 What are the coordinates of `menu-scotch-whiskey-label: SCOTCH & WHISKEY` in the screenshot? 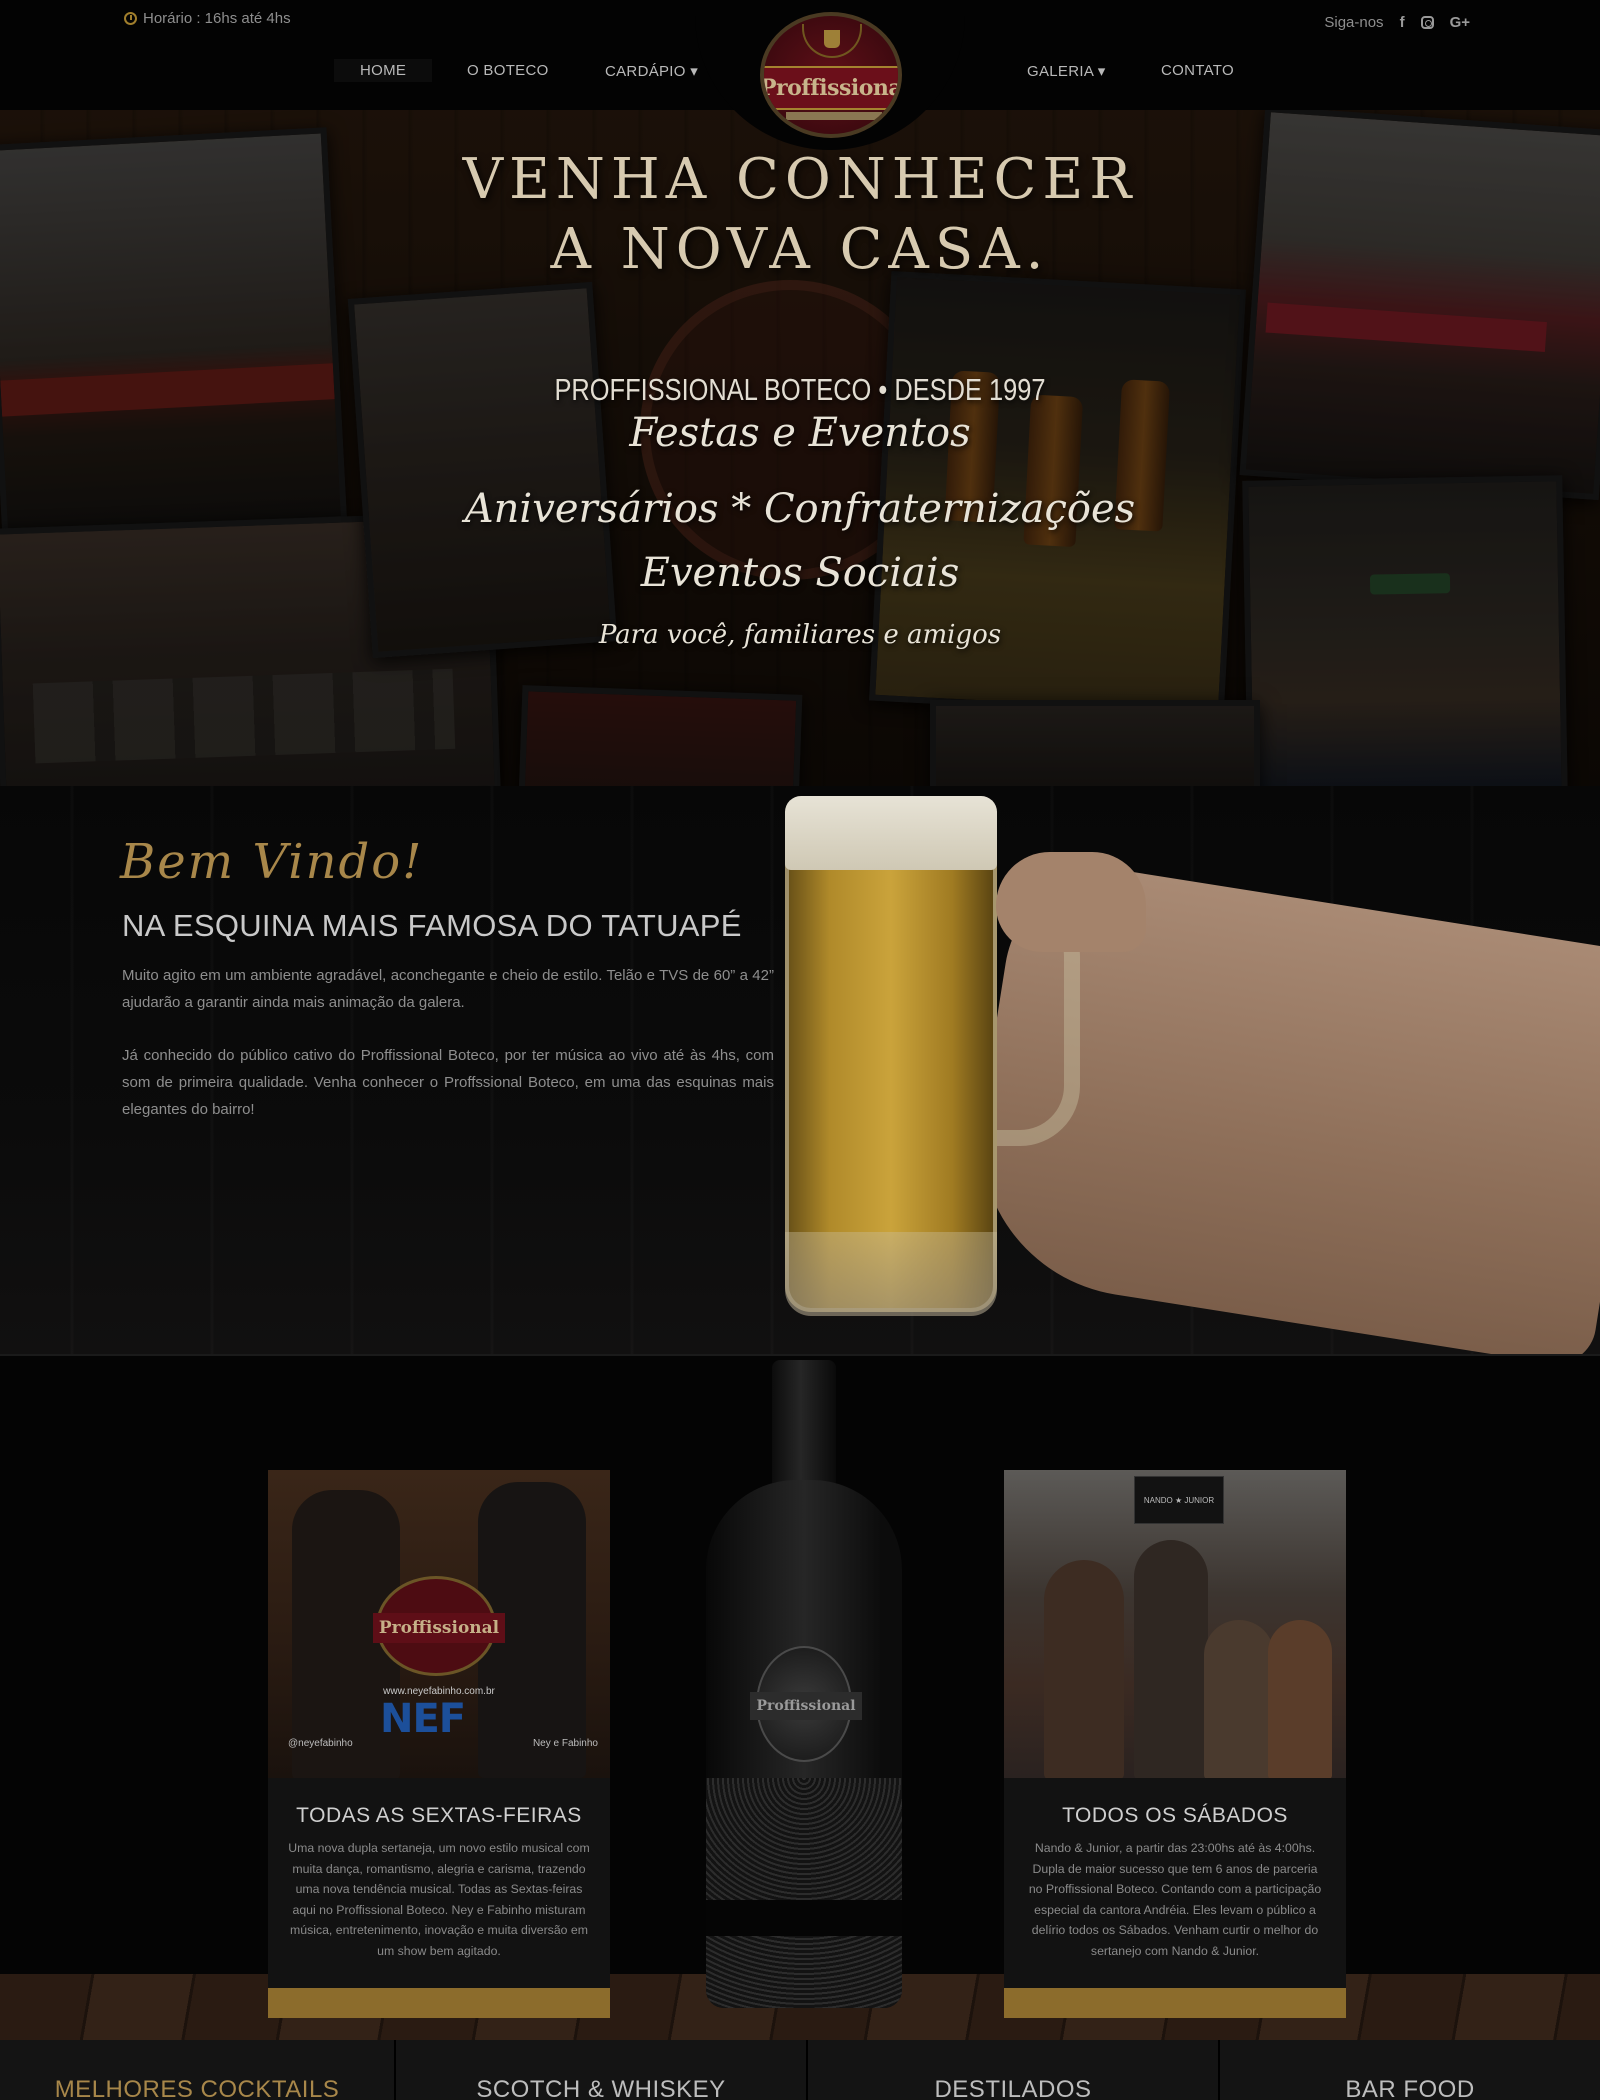 It's located at (601, 2088).